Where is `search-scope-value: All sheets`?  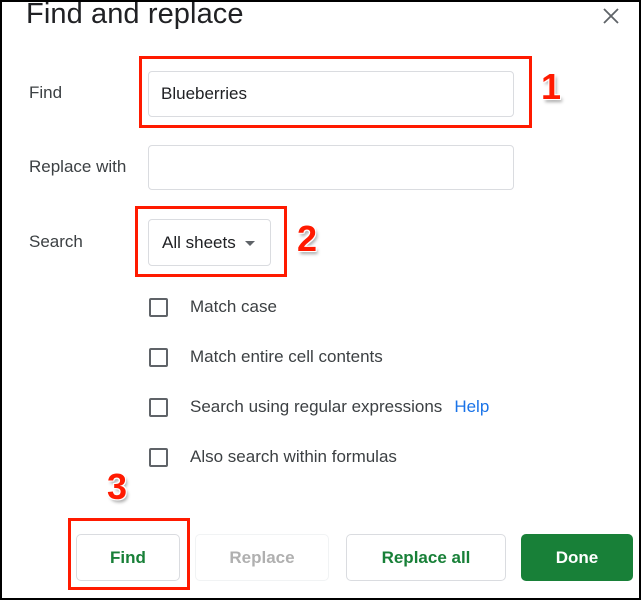
search-scope-value: All sheets is located at coordinates (199, 242).